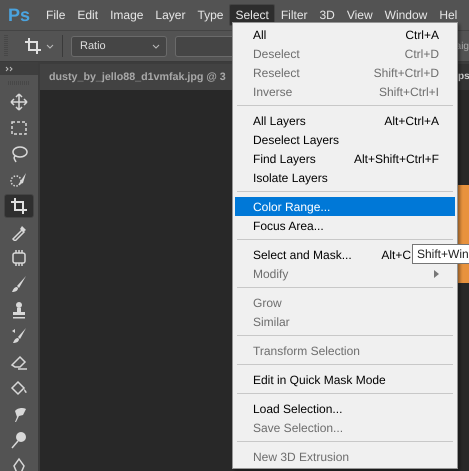 The height and width of the screenshot is (471, 469). What do you see at coordinates (406, 73) in the screenshot?
I see `shortcut-text: Shift+Ctrl+D` at bounding box center [406, 73].